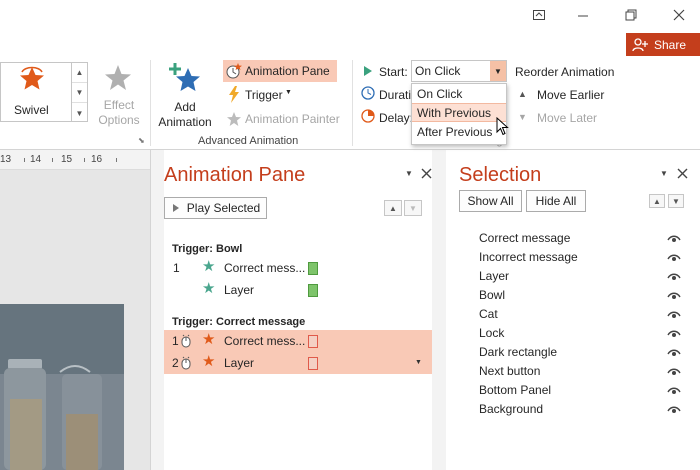 Image resolution: width=700 pixels, height=470 pixels. Describe the element at coordinates (393, 72) in the screenshot. I see `start-label: Start:` at that location.